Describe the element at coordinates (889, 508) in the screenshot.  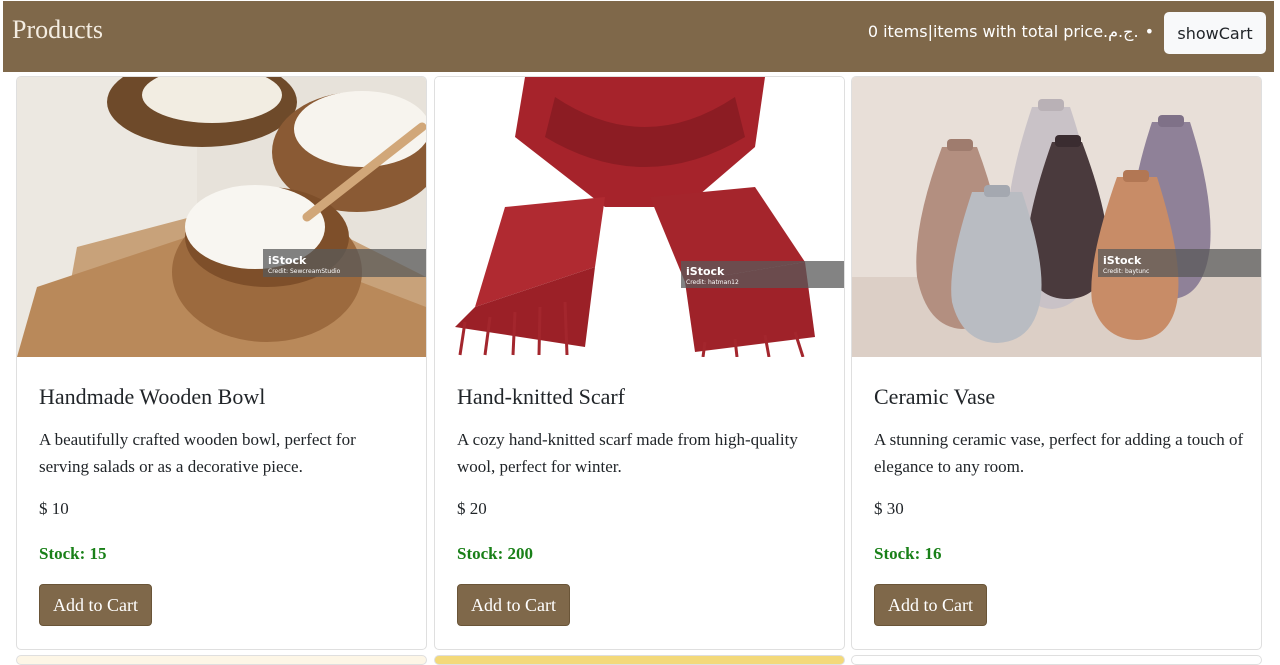
I see `product-price: $ 30` at that location.